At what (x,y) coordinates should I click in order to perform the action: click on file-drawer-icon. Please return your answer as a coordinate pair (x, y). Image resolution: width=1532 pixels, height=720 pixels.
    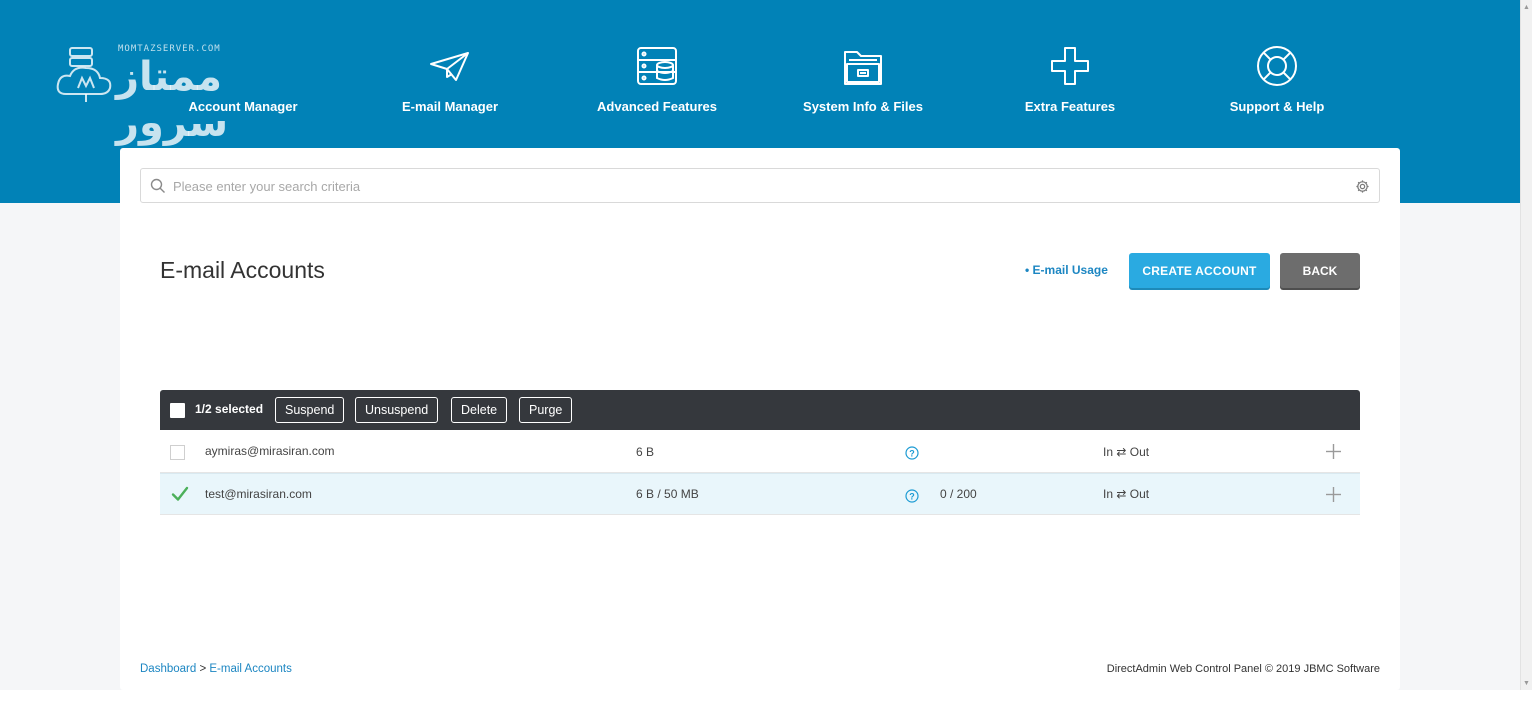
    Looking at the image, I should click on (863, 68).